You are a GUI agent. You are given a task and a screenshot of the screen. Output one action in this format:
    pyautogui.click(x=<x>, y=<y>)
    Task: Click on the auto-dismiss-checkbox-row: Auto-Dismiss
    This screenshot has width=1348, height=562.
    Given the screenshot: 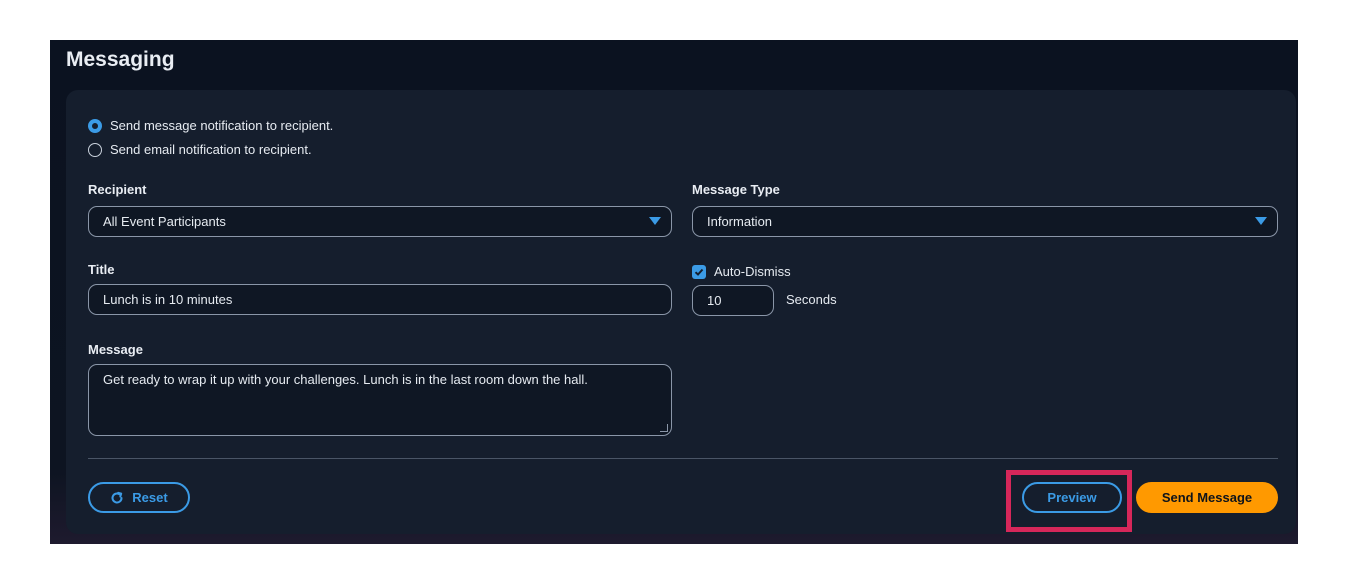 What is the action you would take?
    pyautogui.click(x=741, y=271)
    